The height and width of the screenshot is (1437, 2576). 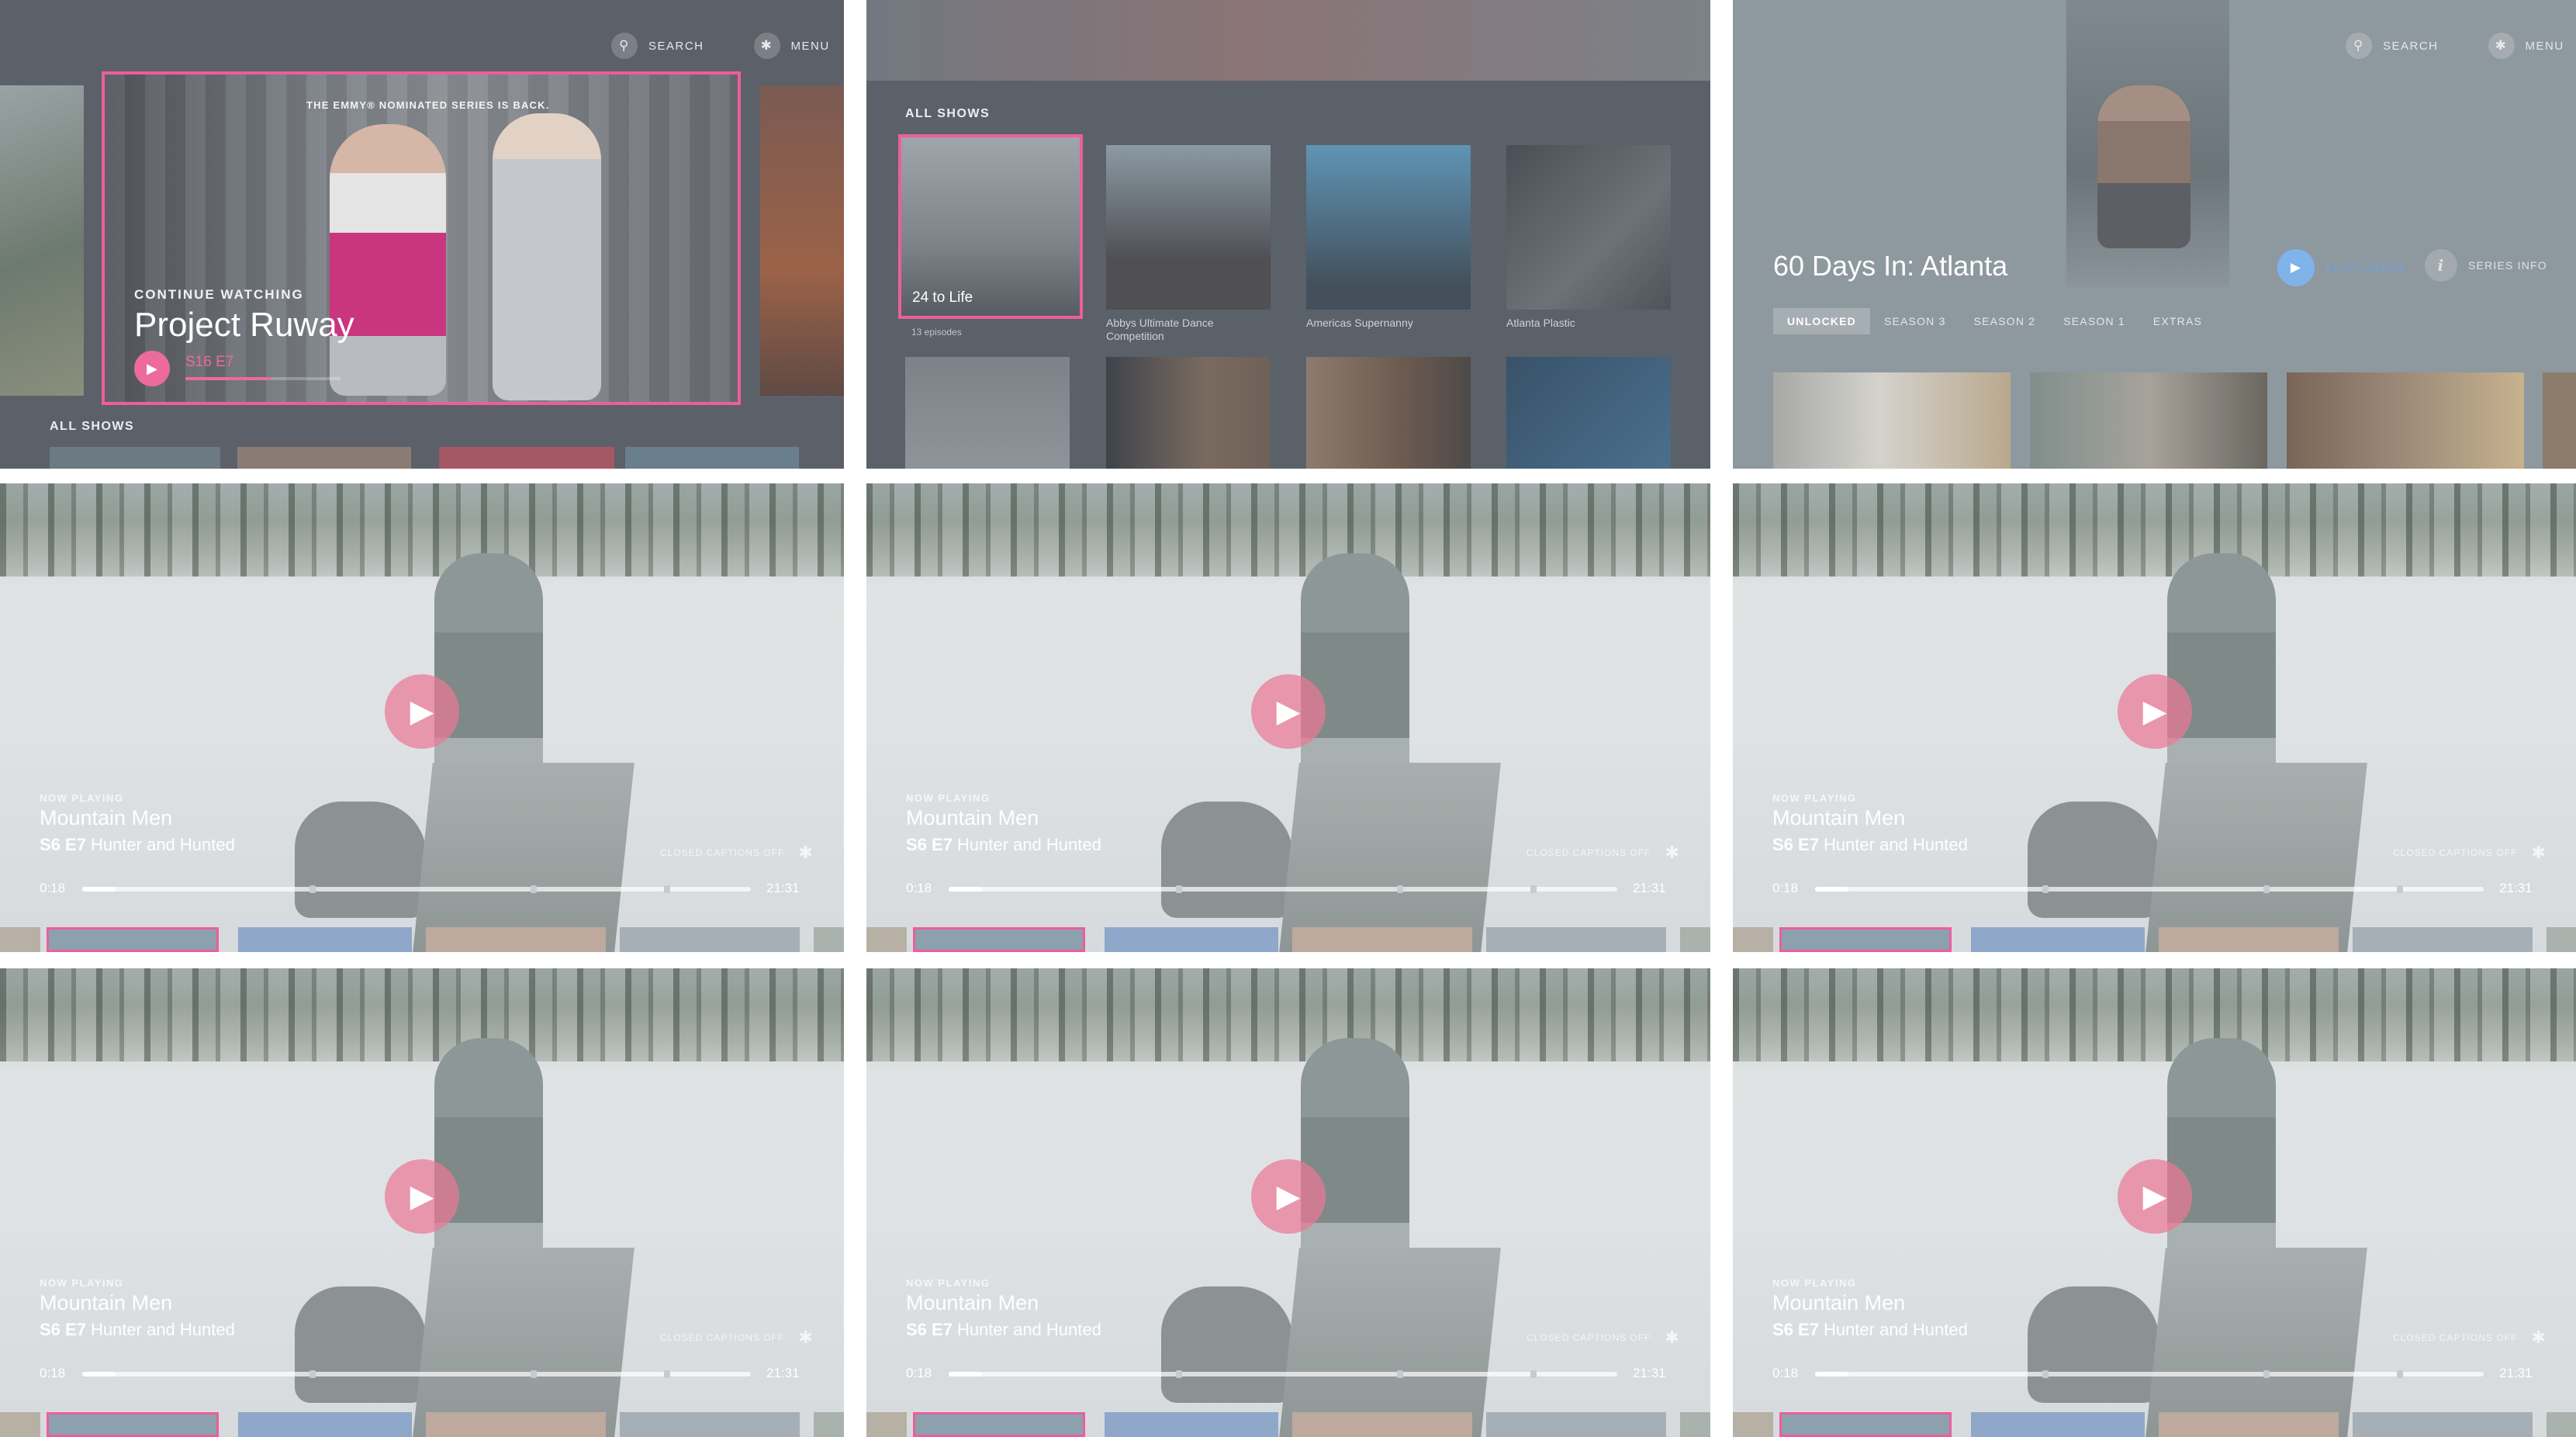 What do you see at coordinates (2455, 1337) in the screenshot?
I see `closed-captions-label: CLOSED CAPTIONS OFF` at bounding box center [2455, 1337].